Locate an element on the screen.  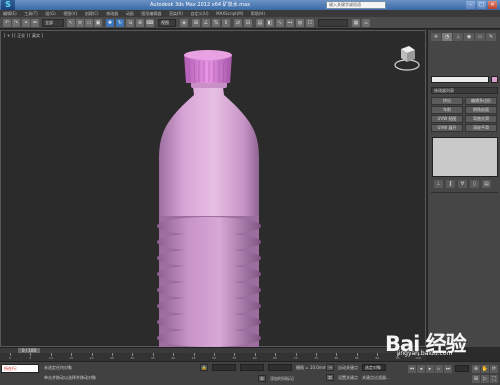
motion-tab-icon: ◉ is located at coordinates (469, 37).